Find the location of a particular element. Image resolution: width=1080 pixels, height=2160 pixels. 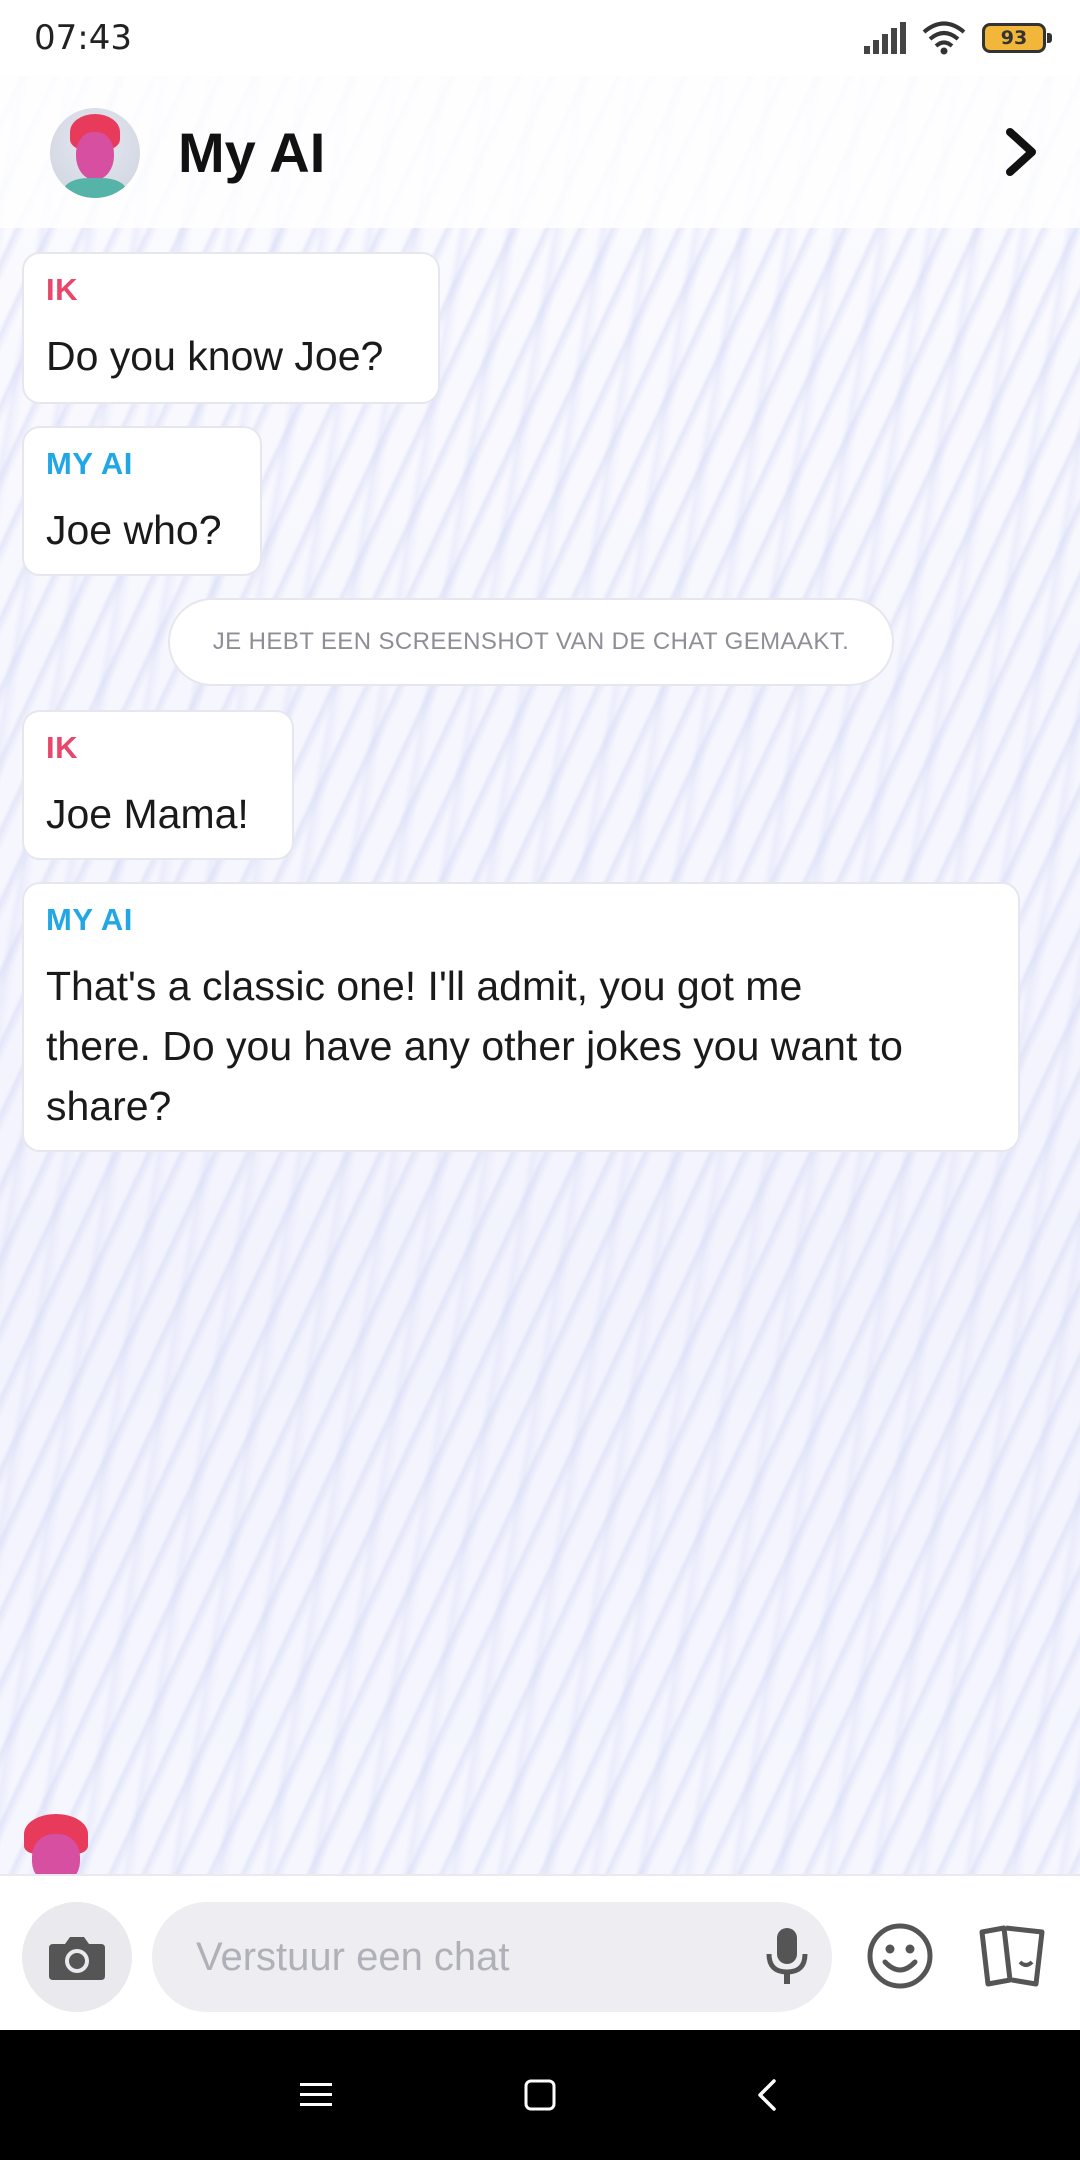

system-navigation-bar is located at coordinates (540, 2095).